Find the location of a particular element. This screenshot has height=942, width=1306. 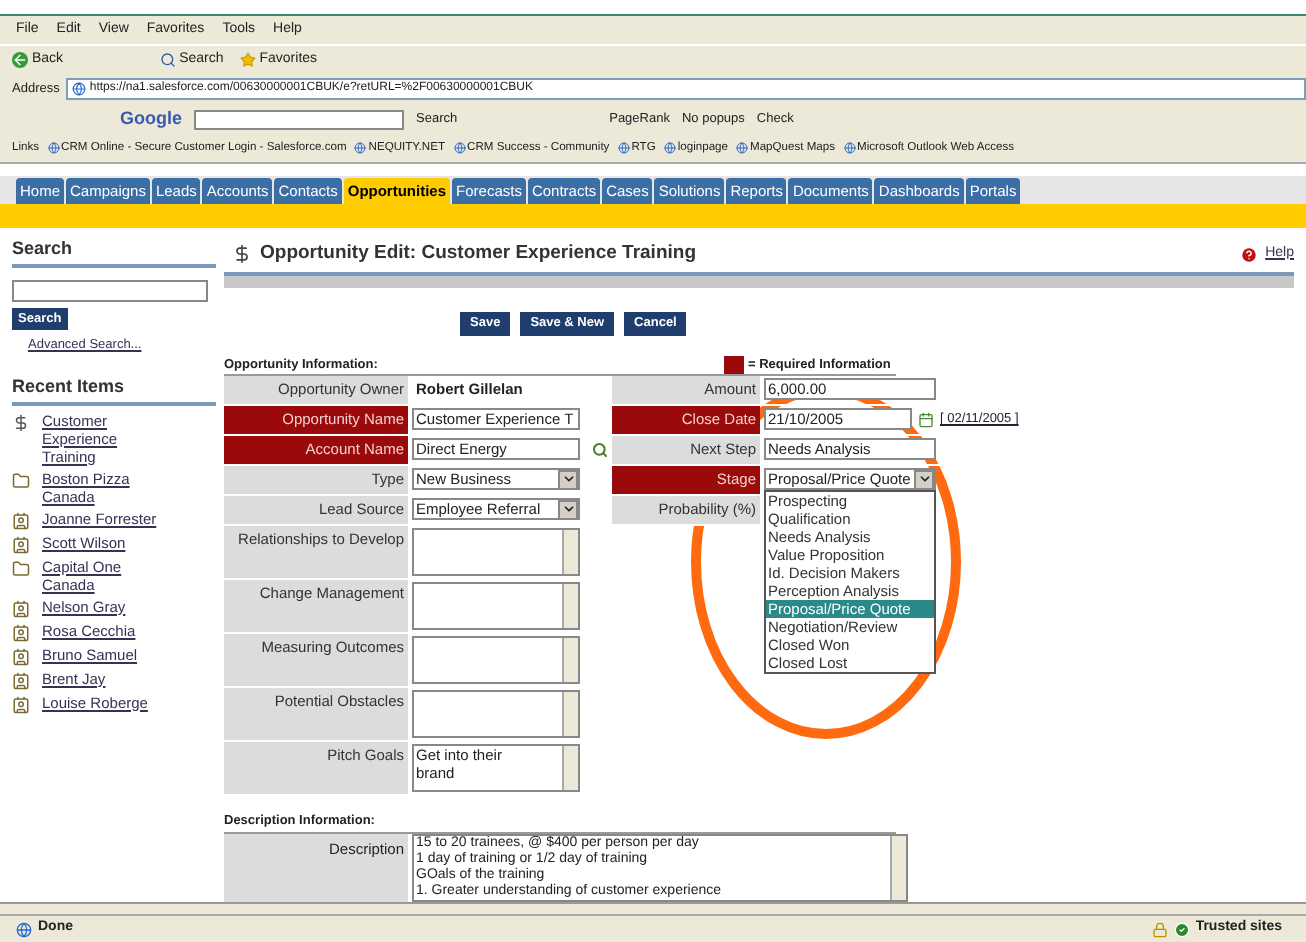

sidebar-heading: Recent Items is located at coordinates (114, 389).